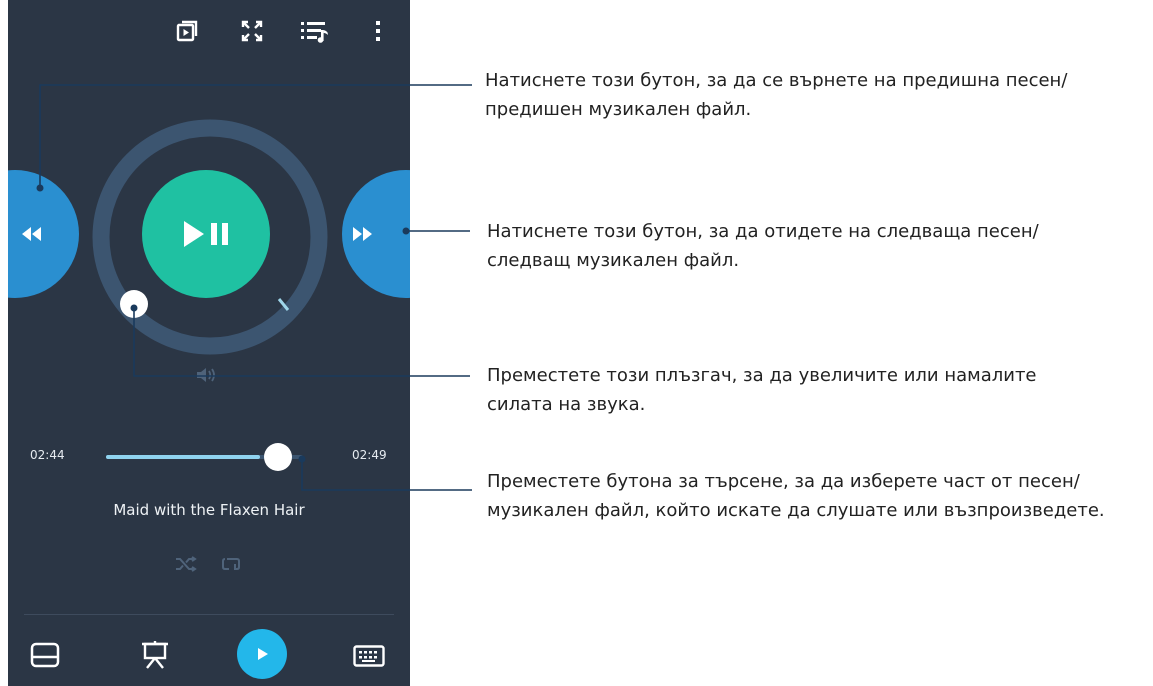 The width and height of the screenshot is (1153, 686). I want to click on more-options-icon, so click(378, 31).